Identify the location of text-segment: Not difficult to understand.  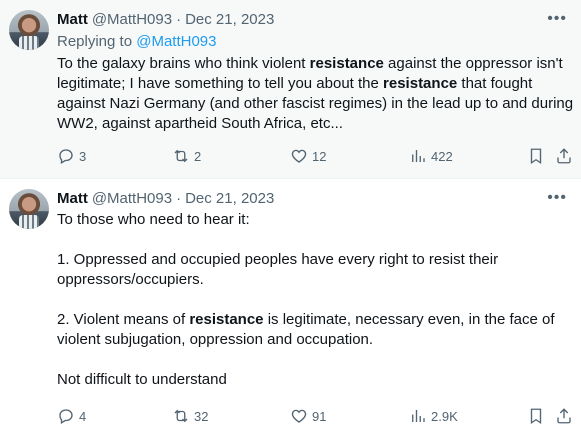
(142, 379).